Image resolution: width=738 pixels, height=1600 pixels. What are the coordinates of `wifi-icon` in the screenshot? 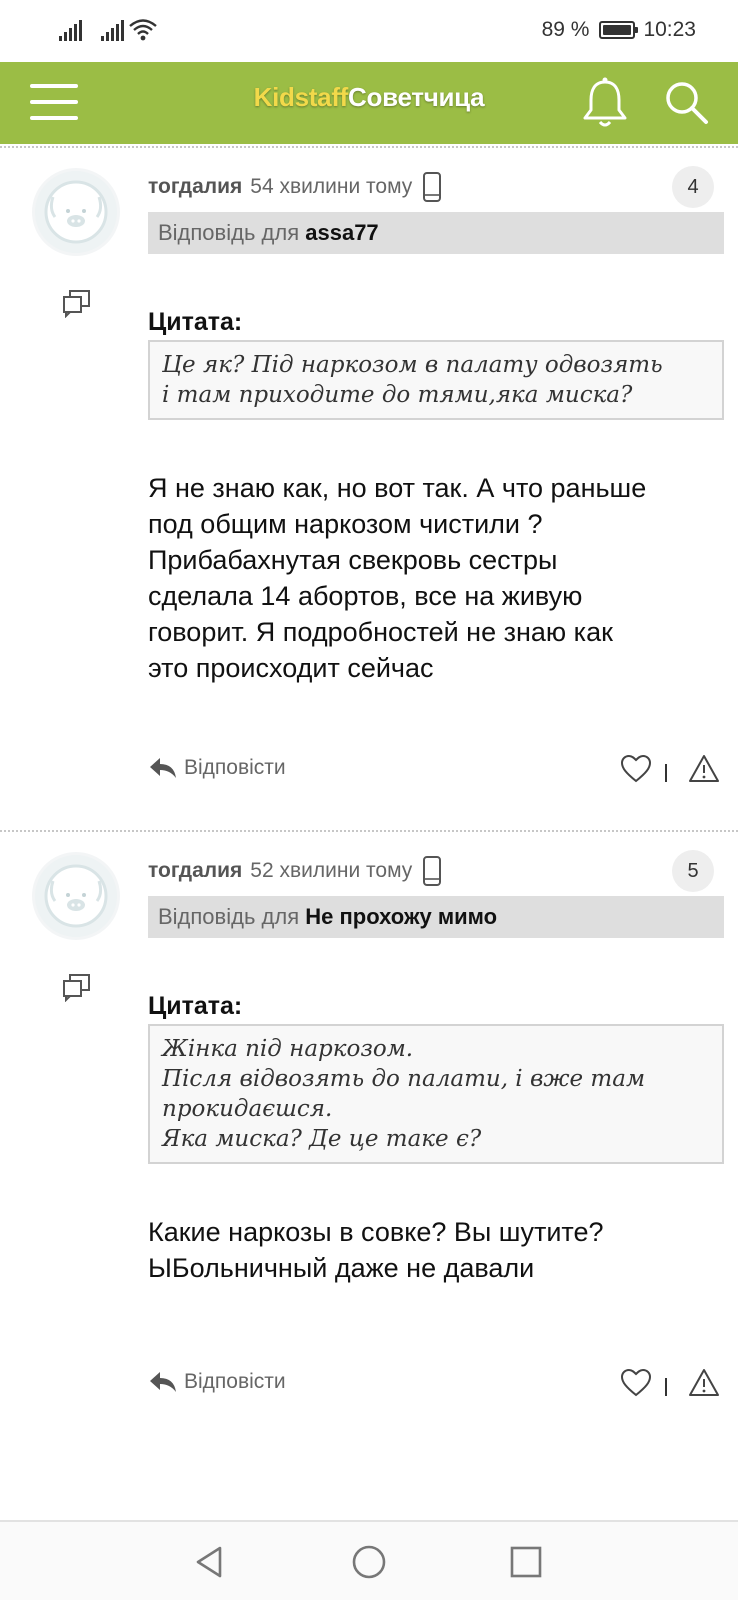 It's located at (143, 30).